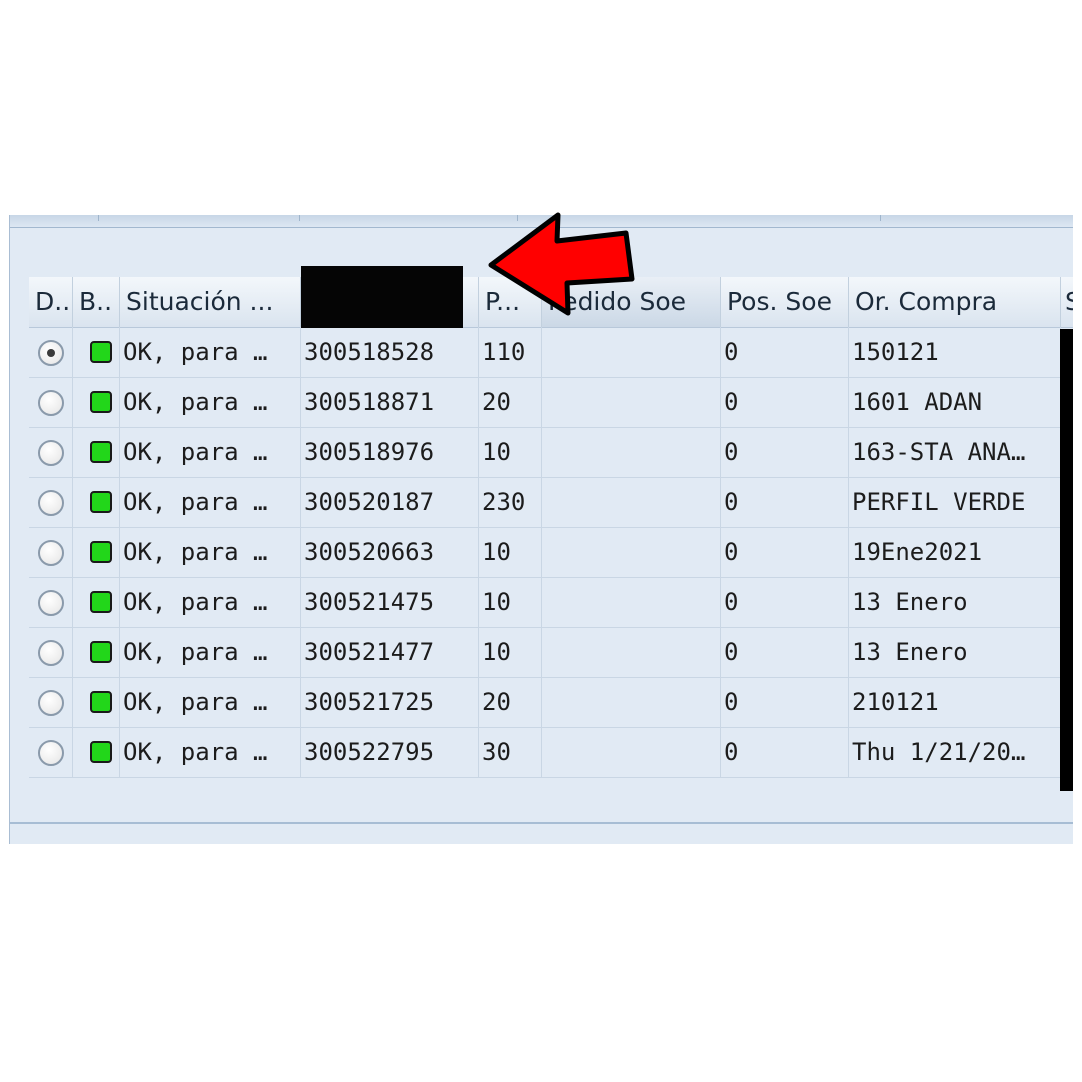  I want to click on table-row: OK, para … 300518528 110 0 150121, so click(551, 352).